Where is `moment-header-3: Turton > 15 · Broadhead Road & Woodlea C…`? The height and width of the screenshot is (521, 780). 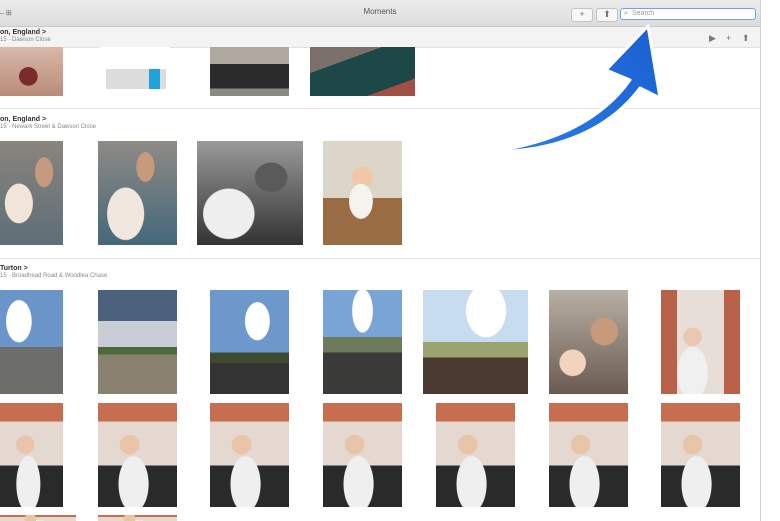
moment-header-3: Turton > 15 · Broadhead Road & Woodlea C… is located at coordinates (53, 272).